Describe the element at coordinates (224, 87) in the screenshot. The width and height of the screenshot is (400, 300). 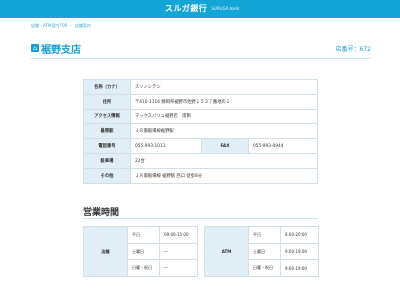
I see `row-value-name-kana: スソノシテン` at that location.